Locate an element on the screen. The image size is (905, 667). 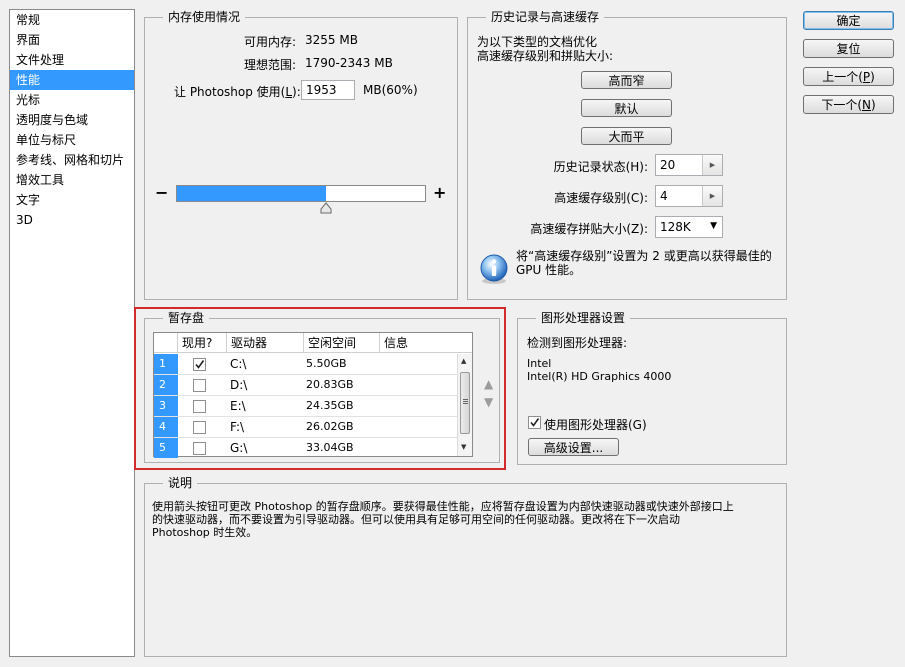
table-header-info: 信息 is located at coordinates (426, 343).